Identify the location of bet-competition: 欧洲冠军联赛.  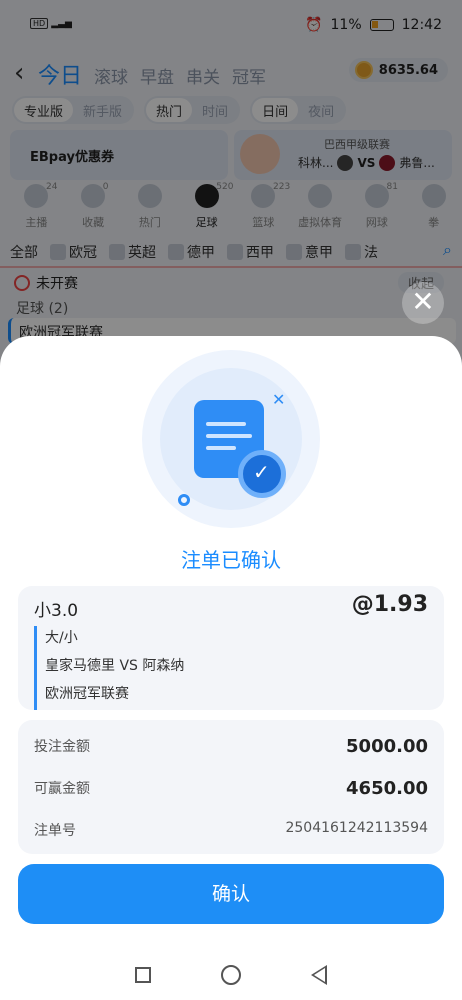
(87, 694).